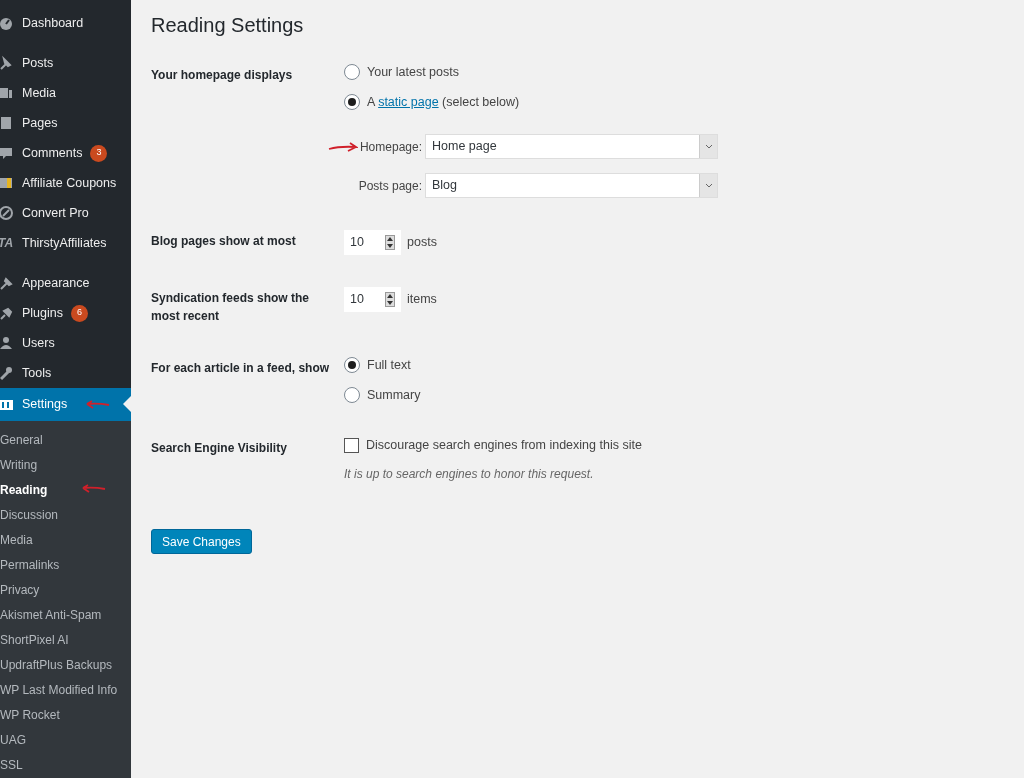 Image resolution: width=1024 pixels, height=778 pixels. I want to click on submenu-item: SSL, so click(65, 764).